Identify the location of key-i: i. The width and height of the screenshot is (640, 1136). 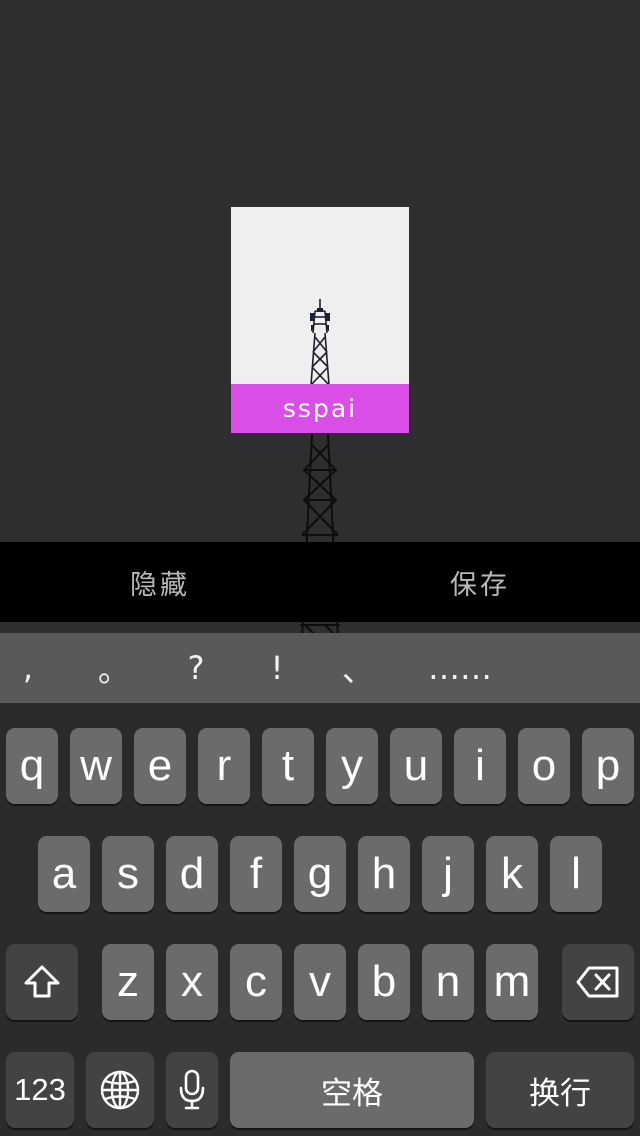
(480, 766).